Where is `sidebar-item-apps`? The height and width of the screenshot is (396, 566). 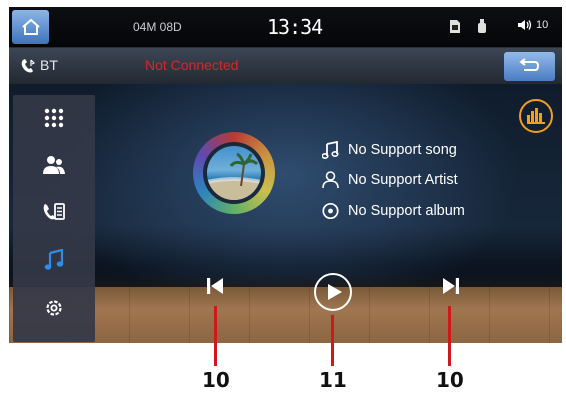
sidebar-item-apps is located at coordinates (54, 118).